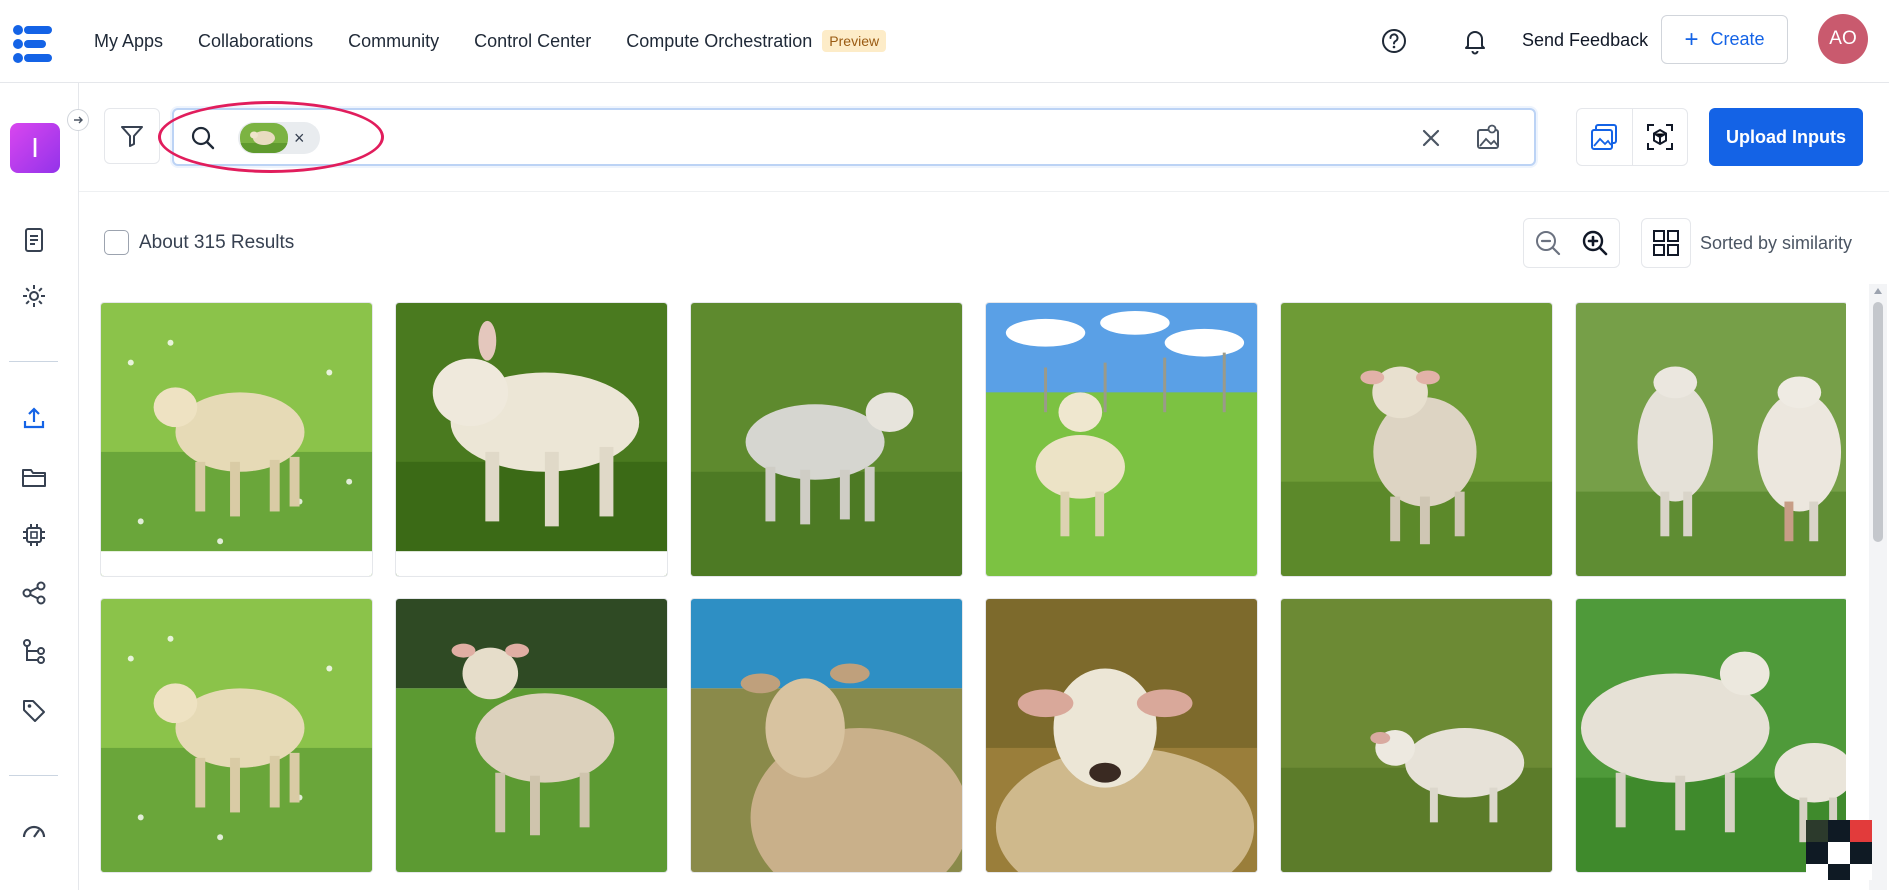  Describe the element at coordinates (1786, 137) in the screenshot. I see `upload-inputs-button: Upload Inputs` at that location.